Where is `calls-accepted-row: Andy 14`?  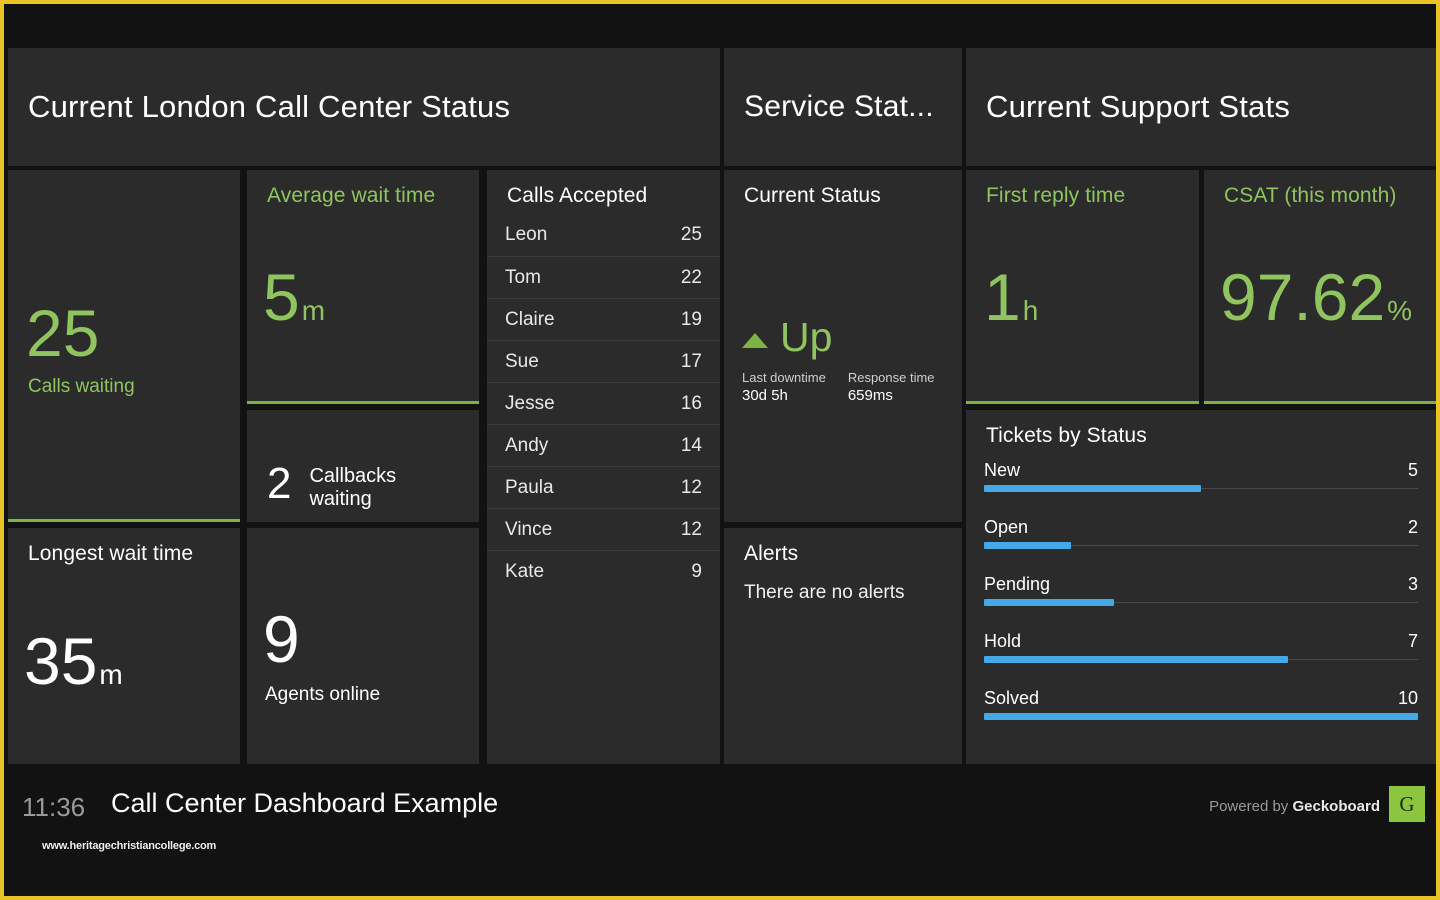 calls-accepted-row: Andy 14 is located at coordinates (603, 445).